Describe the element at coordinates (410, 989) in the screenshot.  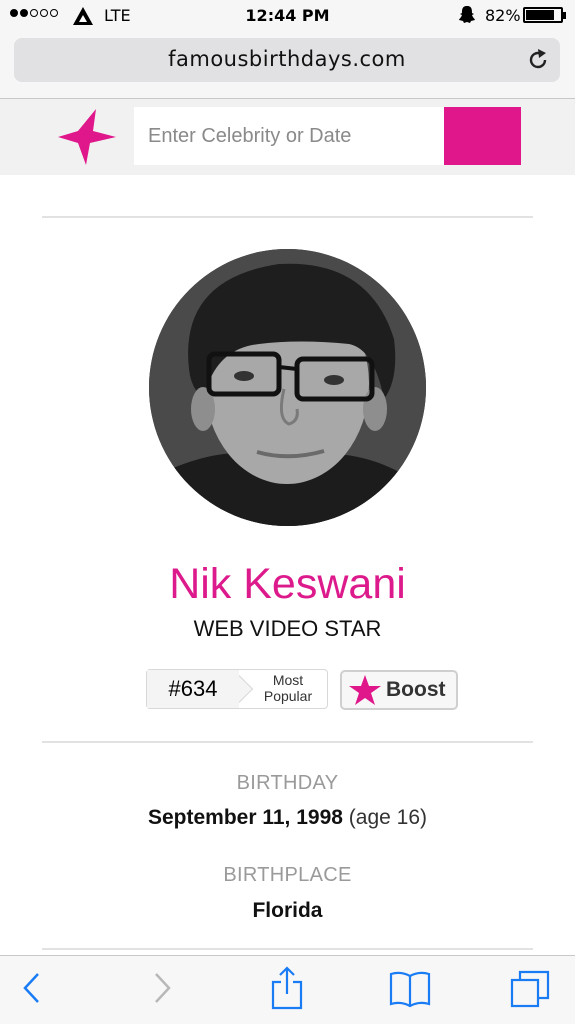
I see `bookmarks-icon` at that location.